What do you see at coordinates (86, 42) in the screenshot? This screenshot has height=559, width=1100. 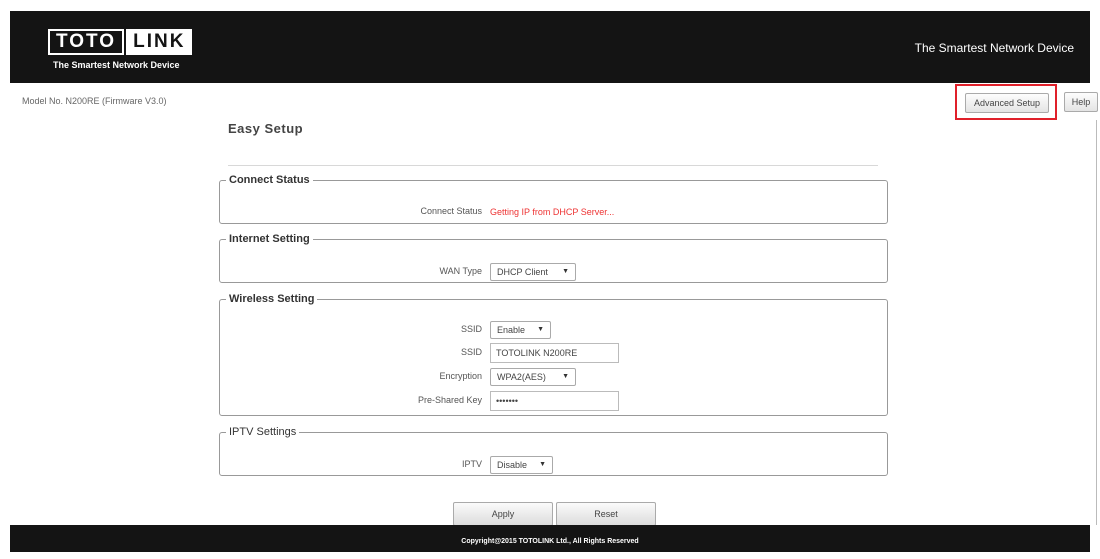 I see `logo-text-toto: TOTO` at bounding box center [86, 42].